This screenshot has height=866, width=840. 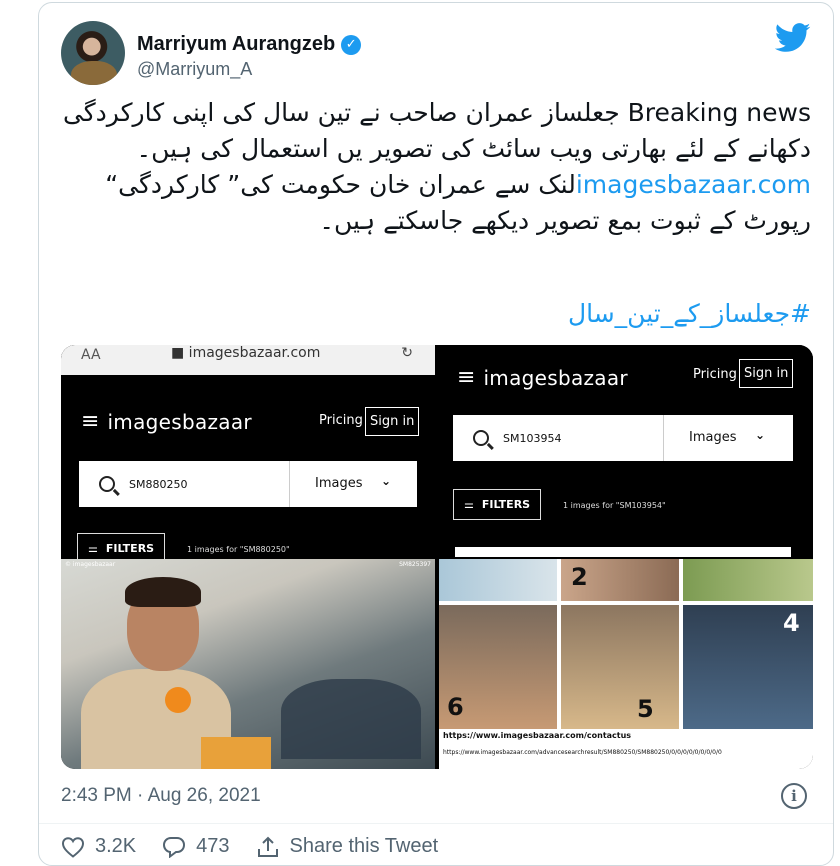 I want to click on stock-photo-factory: © imagesbazaar SM825397, so click(x=248, y=664).